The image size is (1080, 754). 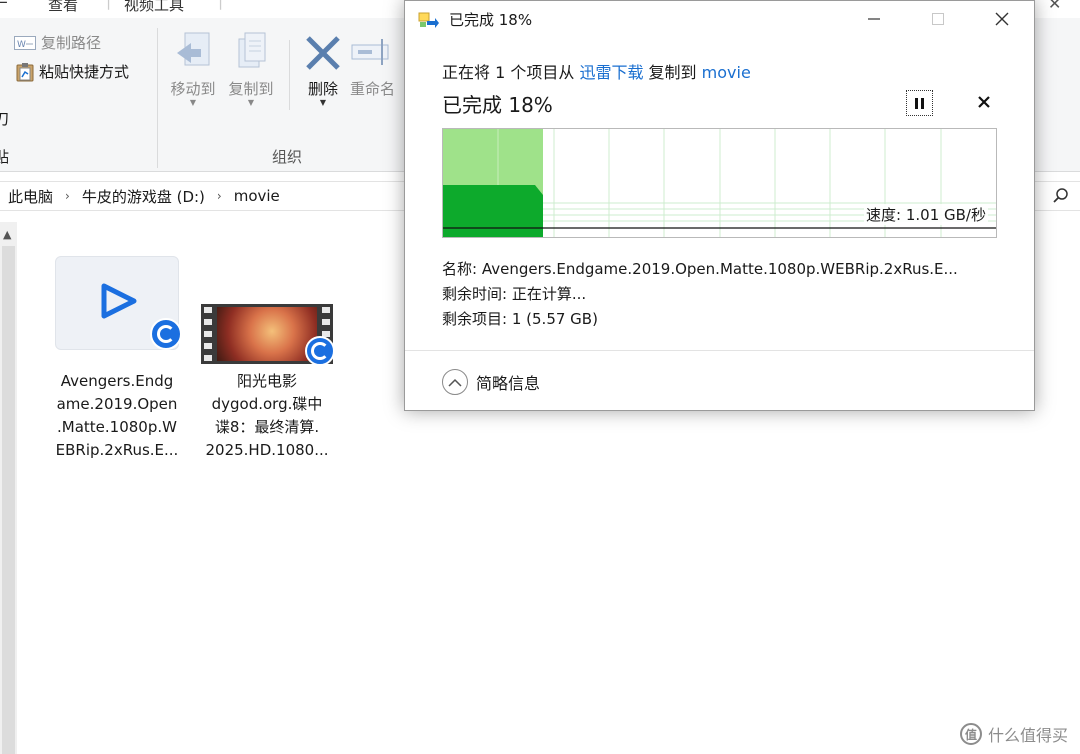 What do you see at coordinates (208, 334) in the screenshot?
I see `film-holes` at bounding box center [208, 334].